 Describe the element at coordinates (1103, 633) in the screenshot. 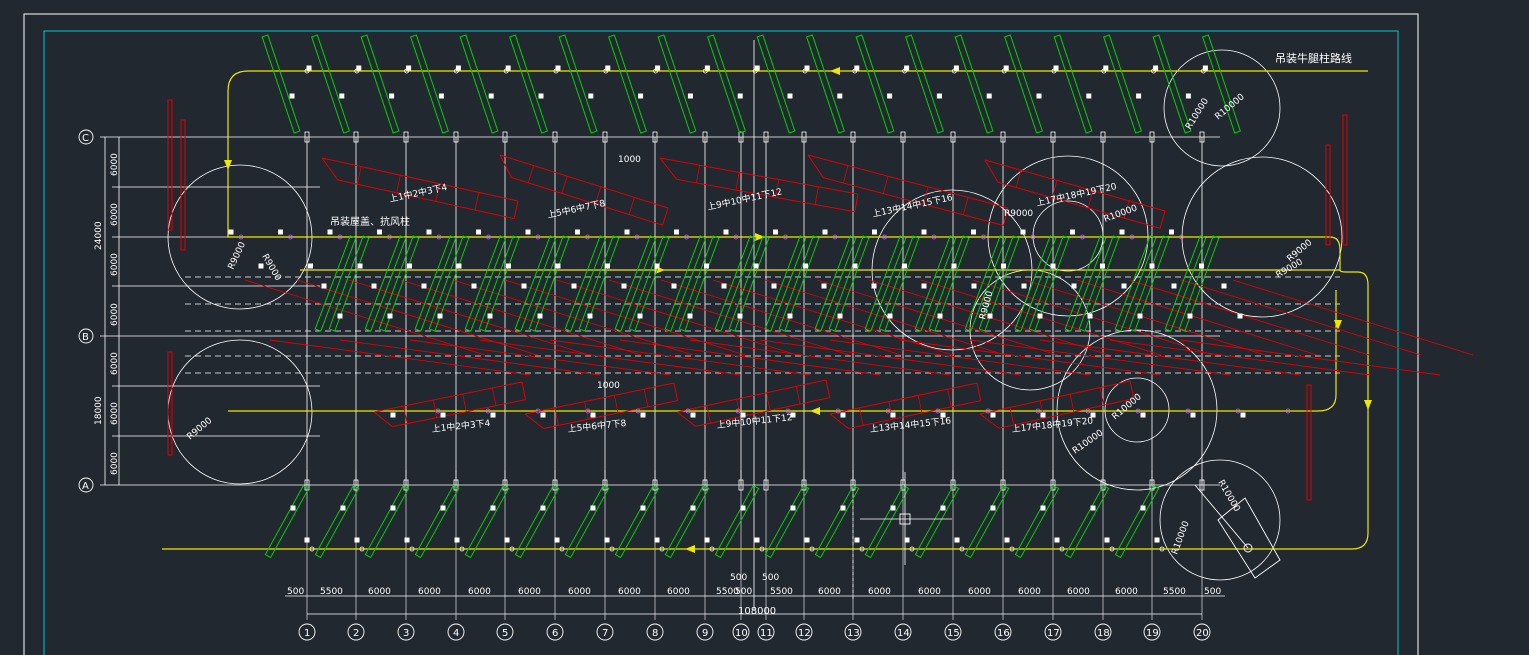

I see `col-axis-label: 18` at that location.